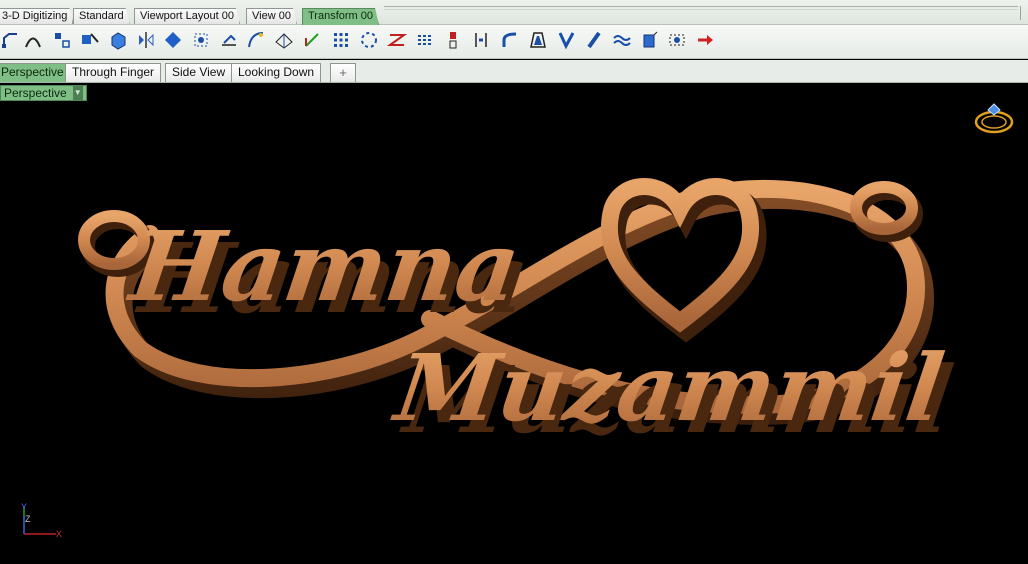 The image size is (1028, 564). I want to click on tab-strip-divider, so click(701, 8).